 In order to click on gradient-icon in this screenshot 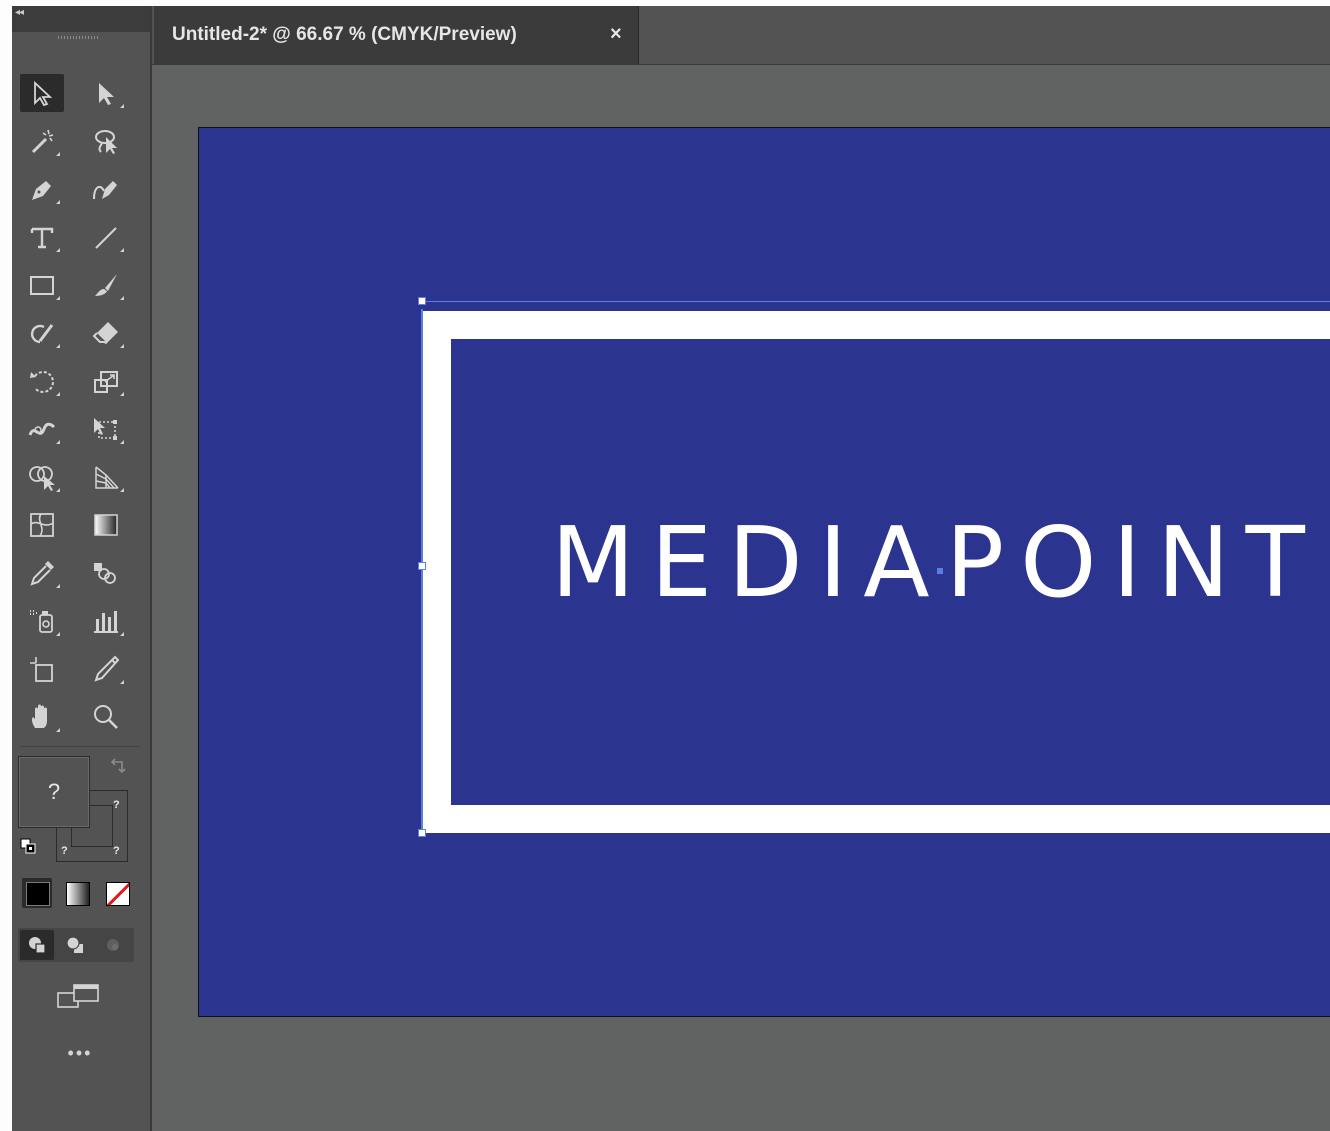, I will do `click(106, 525)`.